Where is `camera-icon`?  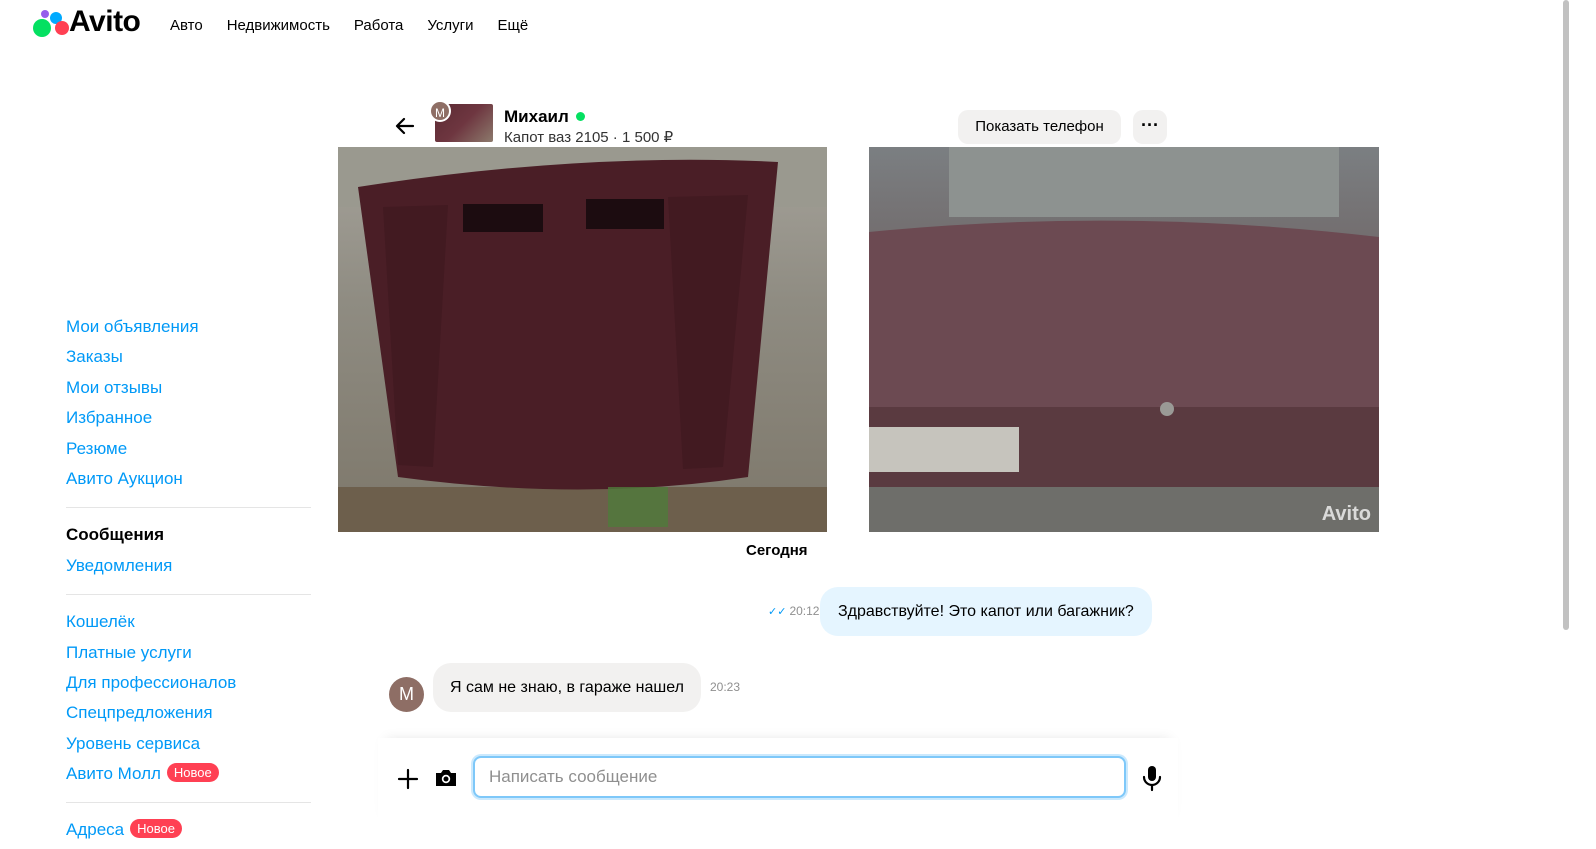 camera-icon is located at coordinates (446, 778).